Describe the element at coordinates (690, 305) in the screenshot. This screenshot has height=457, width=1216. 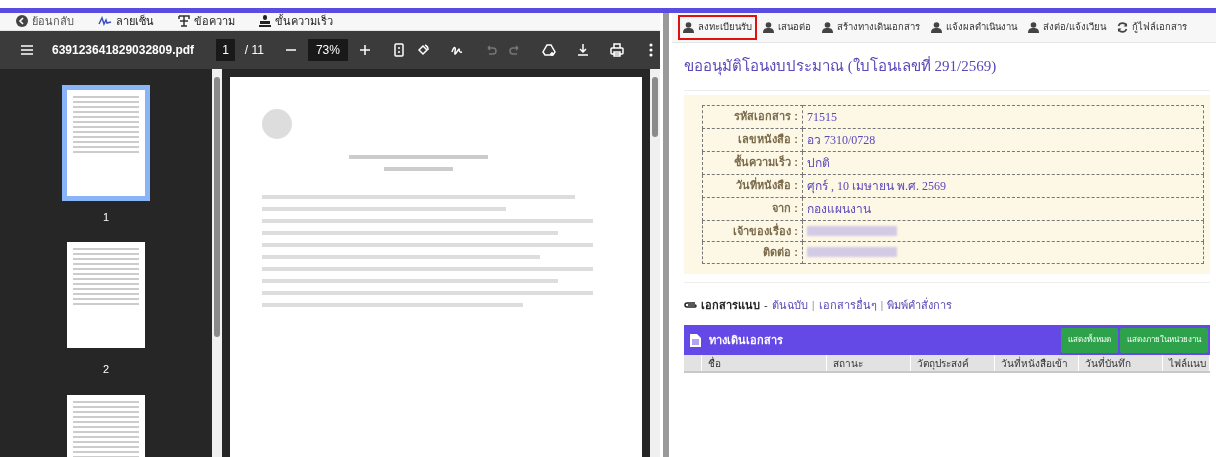
I see `paperclip-icon` at that location.